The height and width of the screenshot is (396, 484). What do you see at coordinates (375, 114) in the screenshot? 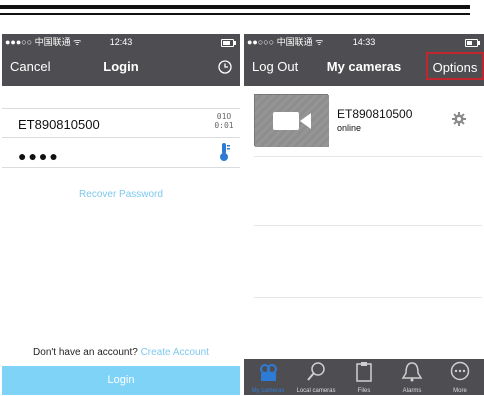
I see `camera-name: ET890810500` at bounding box center [375, 114].